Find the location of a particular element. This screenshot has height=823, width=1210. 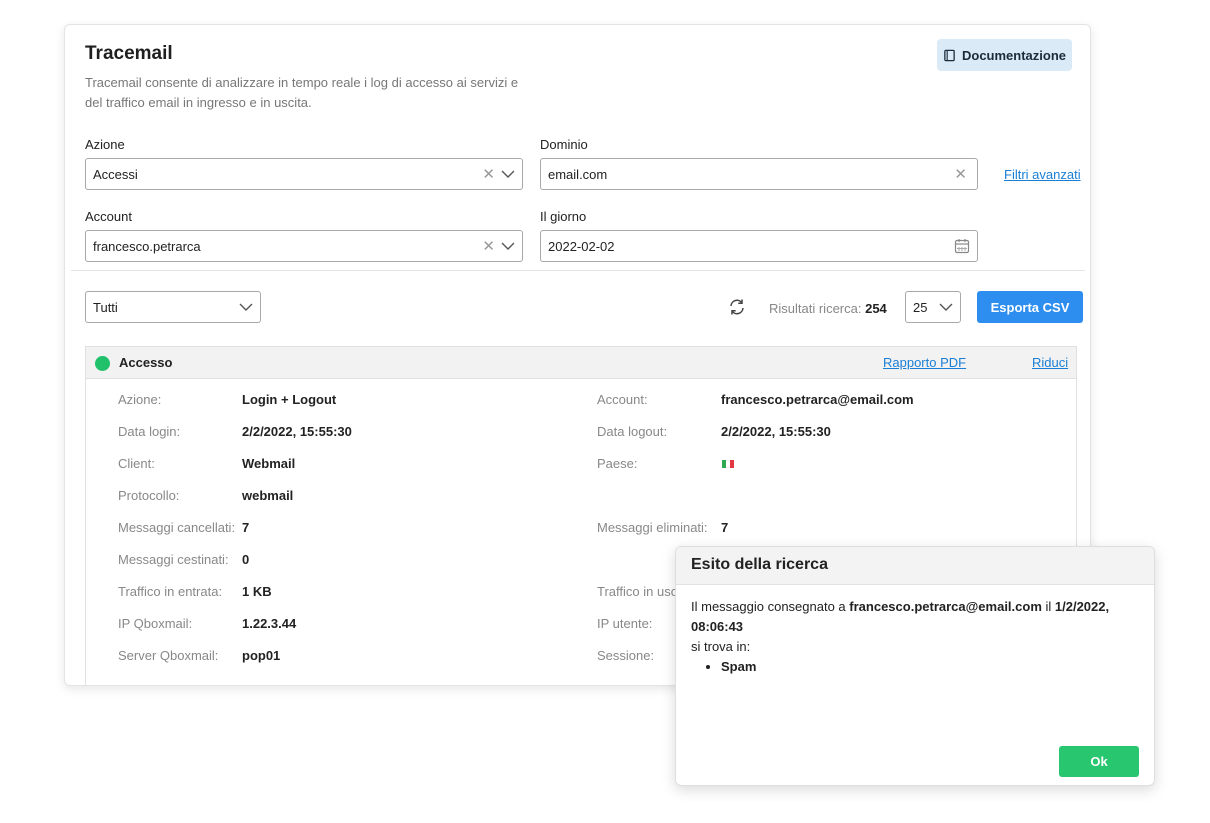

azione-label: Azione is located at coordinates (105, 144).